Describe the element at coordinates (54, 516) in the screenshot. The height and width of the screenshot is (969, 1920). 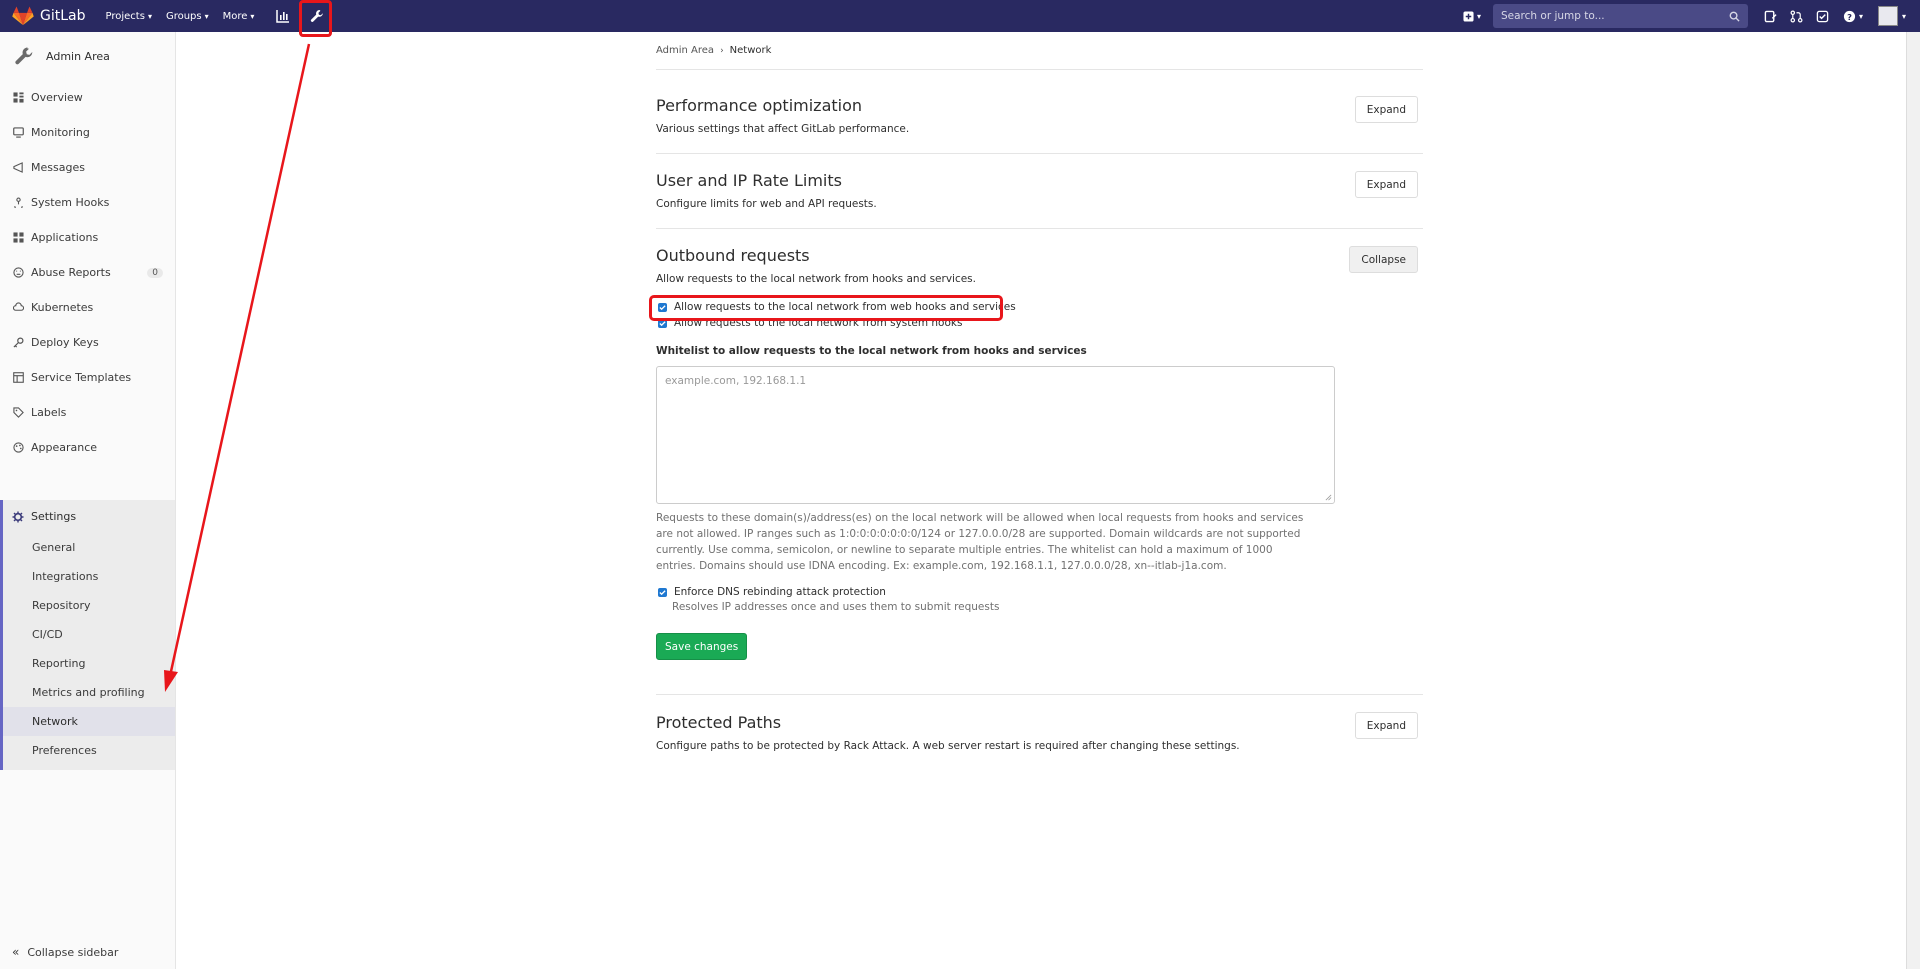
I see `settings-label: Settings` at that location.